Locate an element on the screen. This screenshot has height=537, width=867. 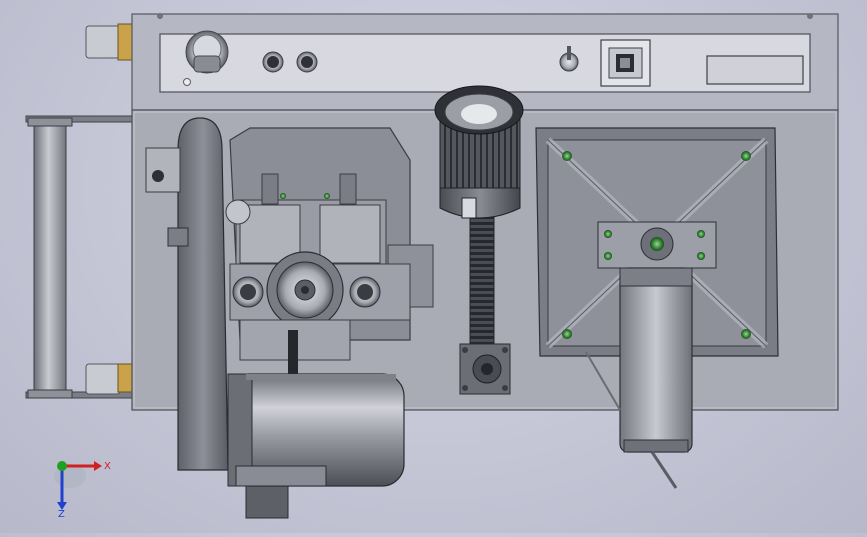
x-axis-arrowhead is located at coordinates (98, 466).